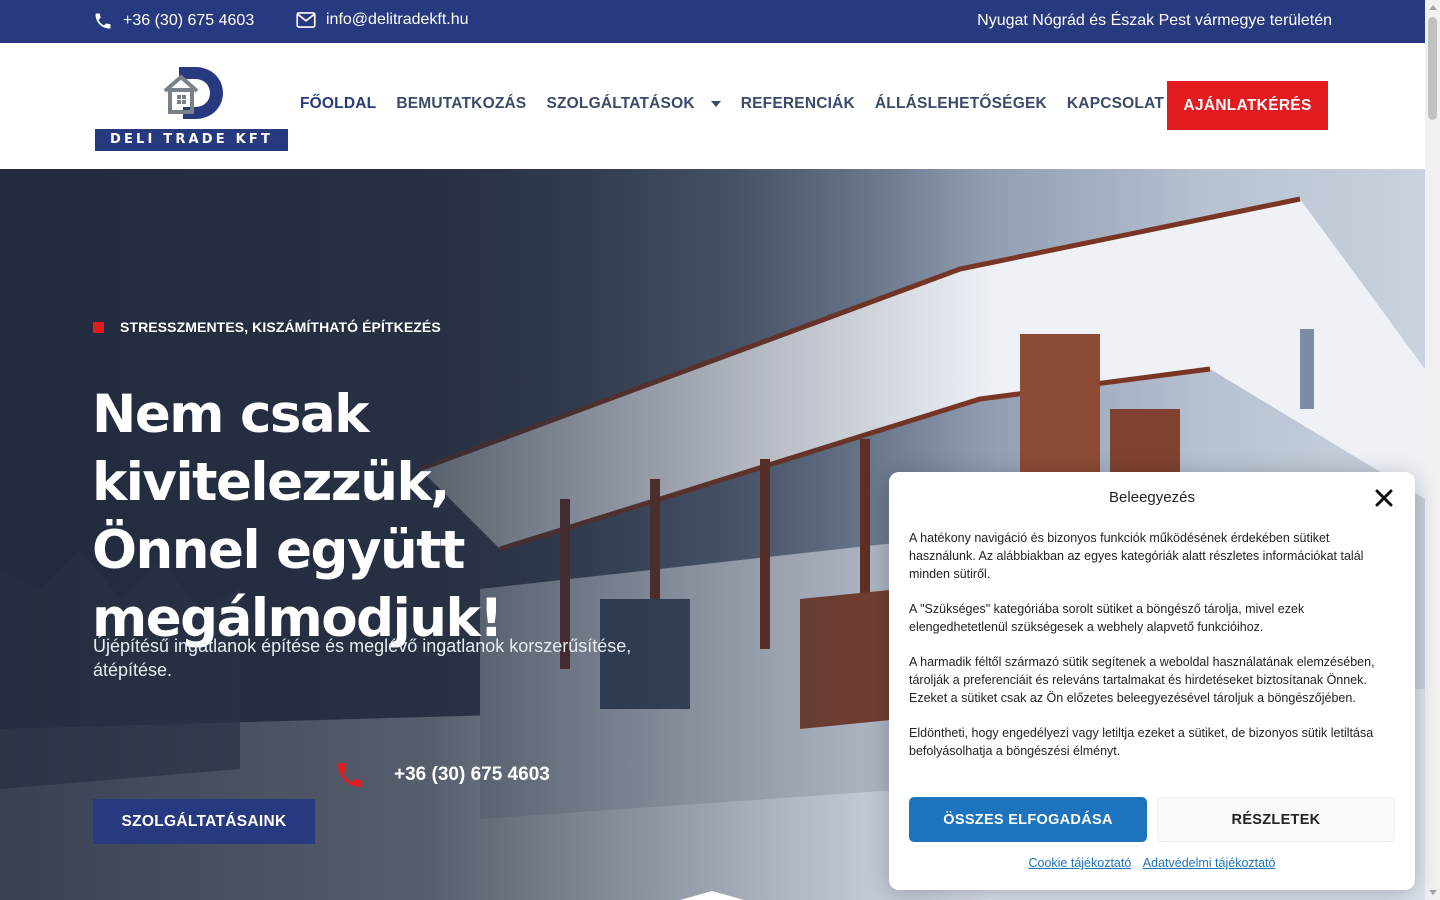  Describe the element at coordinates (461, 104) in the screenshot. I see `nav-item-bemutatkozas: BEMUTATKOZÁS` at that location.